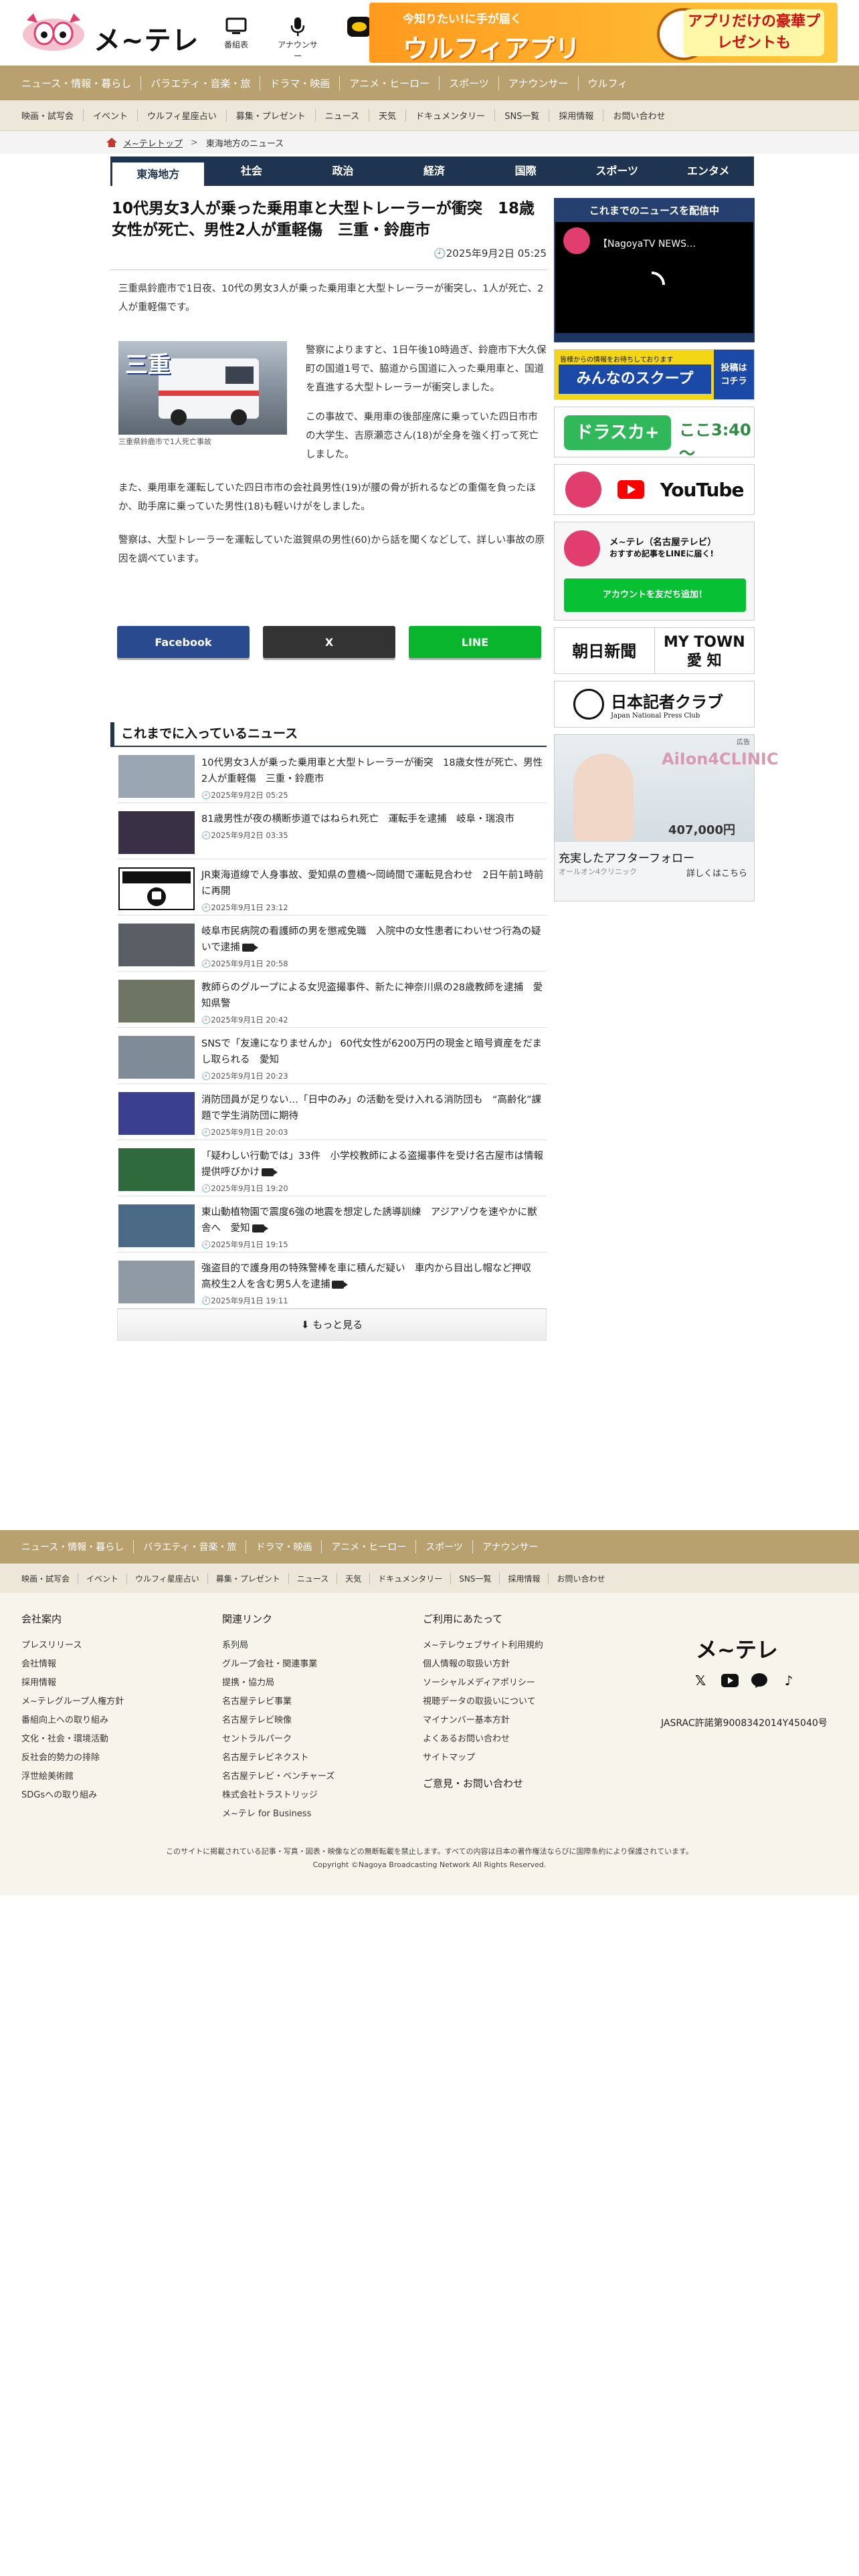 Image resolution: width=859 pixels, height=2576 pixels. What do you see at coordinates (476, 1578) in the screenshot?
I see `footer-subnav-sns: SNS一覧` at bounding box center [476, 1578].